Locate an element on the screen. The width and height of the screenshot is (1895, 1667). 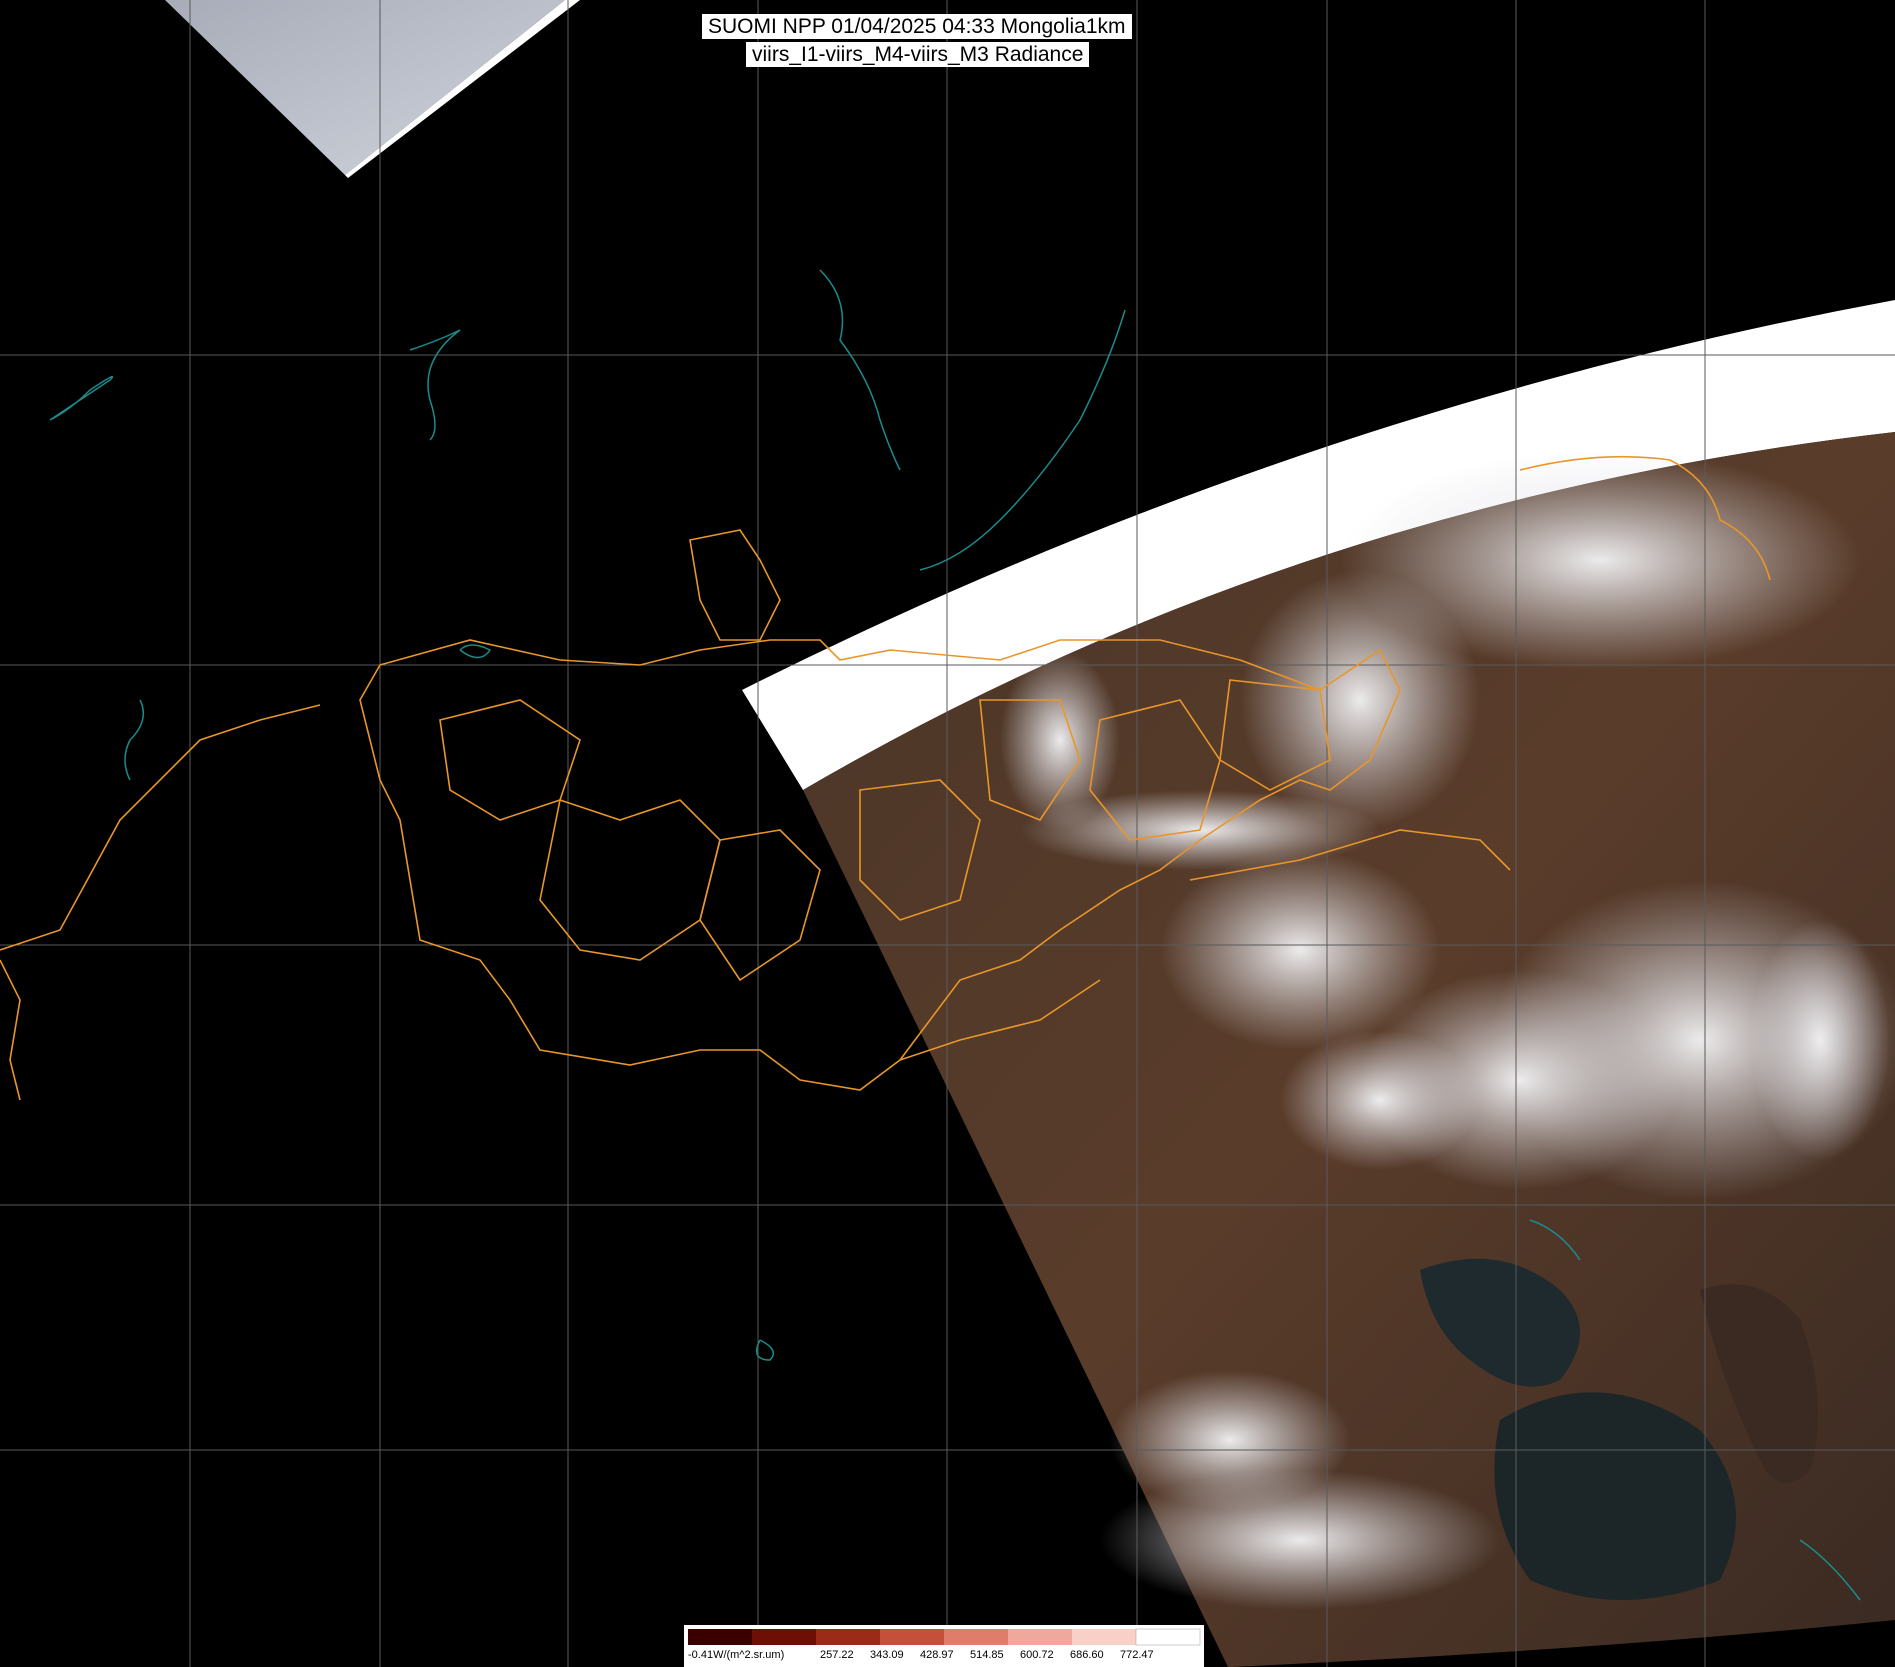
image-title-line-1: SUOMI NPP 01/04/2025 04:33 Mongolia1km is located at coordinates (917, 26).